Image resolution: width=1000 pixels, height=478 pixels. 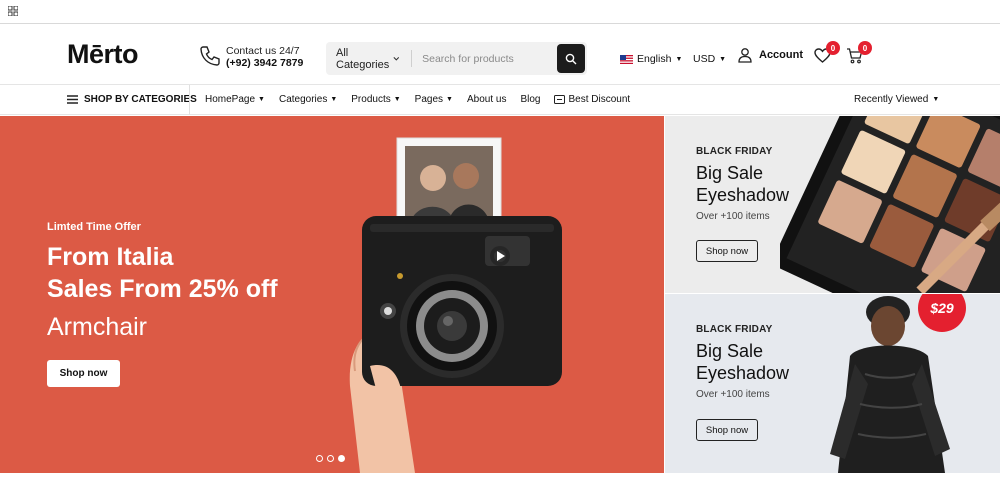 I want to click on search-bar: All Categories, so click(x=456, y=58).